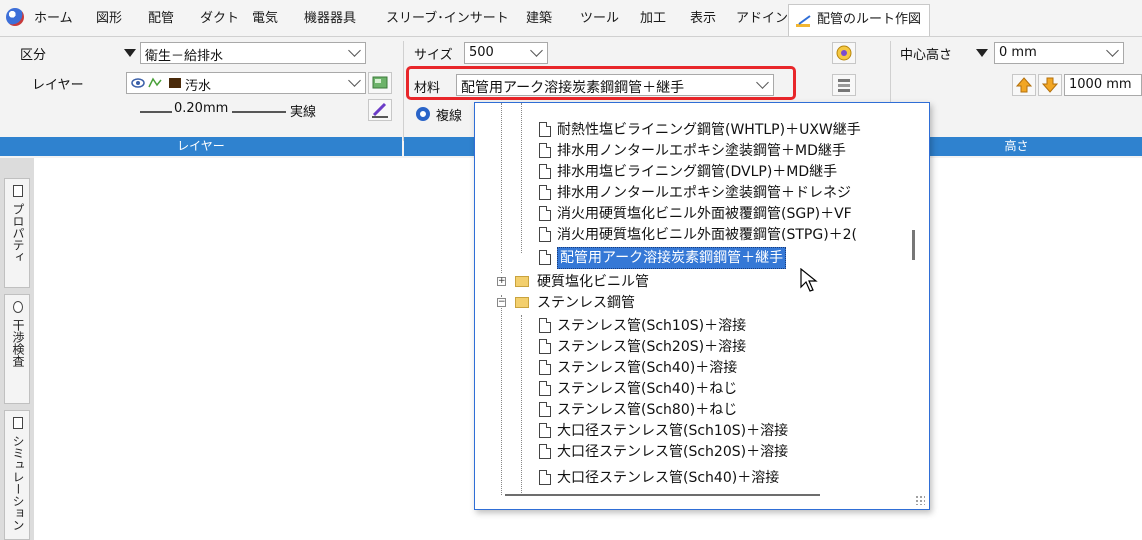  What do you see at coordinates (201, 146) in the screenshot?
I see `layer-group-footer: レイヤー` at bounding box center [201, 146].